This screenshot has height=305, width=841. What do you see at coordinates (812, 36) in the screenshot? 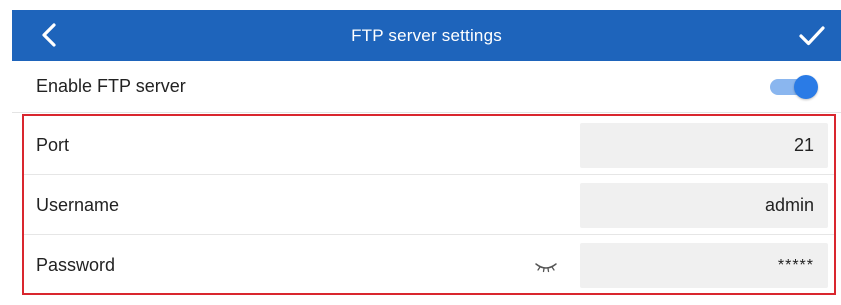
I see `check-icon` at bounding box center [812, 36].